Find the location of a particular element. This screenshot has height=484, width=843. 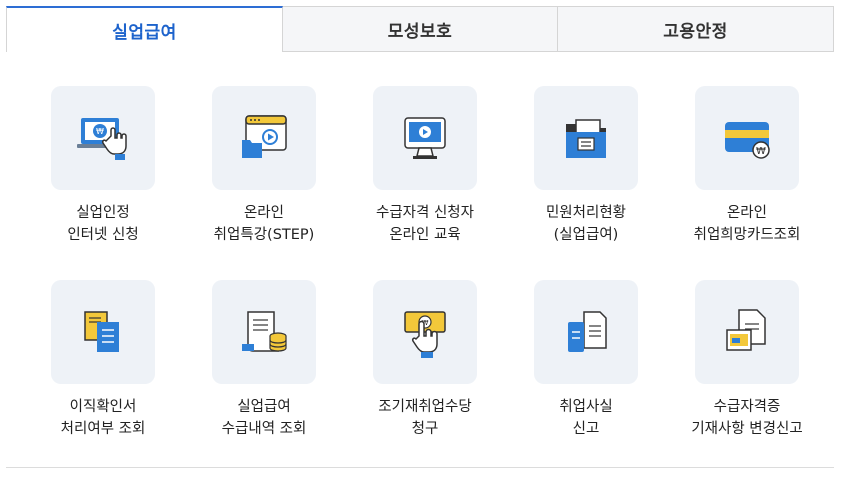

tab-maternity-protection: 모성보호 is located at coordinates (420, 29).